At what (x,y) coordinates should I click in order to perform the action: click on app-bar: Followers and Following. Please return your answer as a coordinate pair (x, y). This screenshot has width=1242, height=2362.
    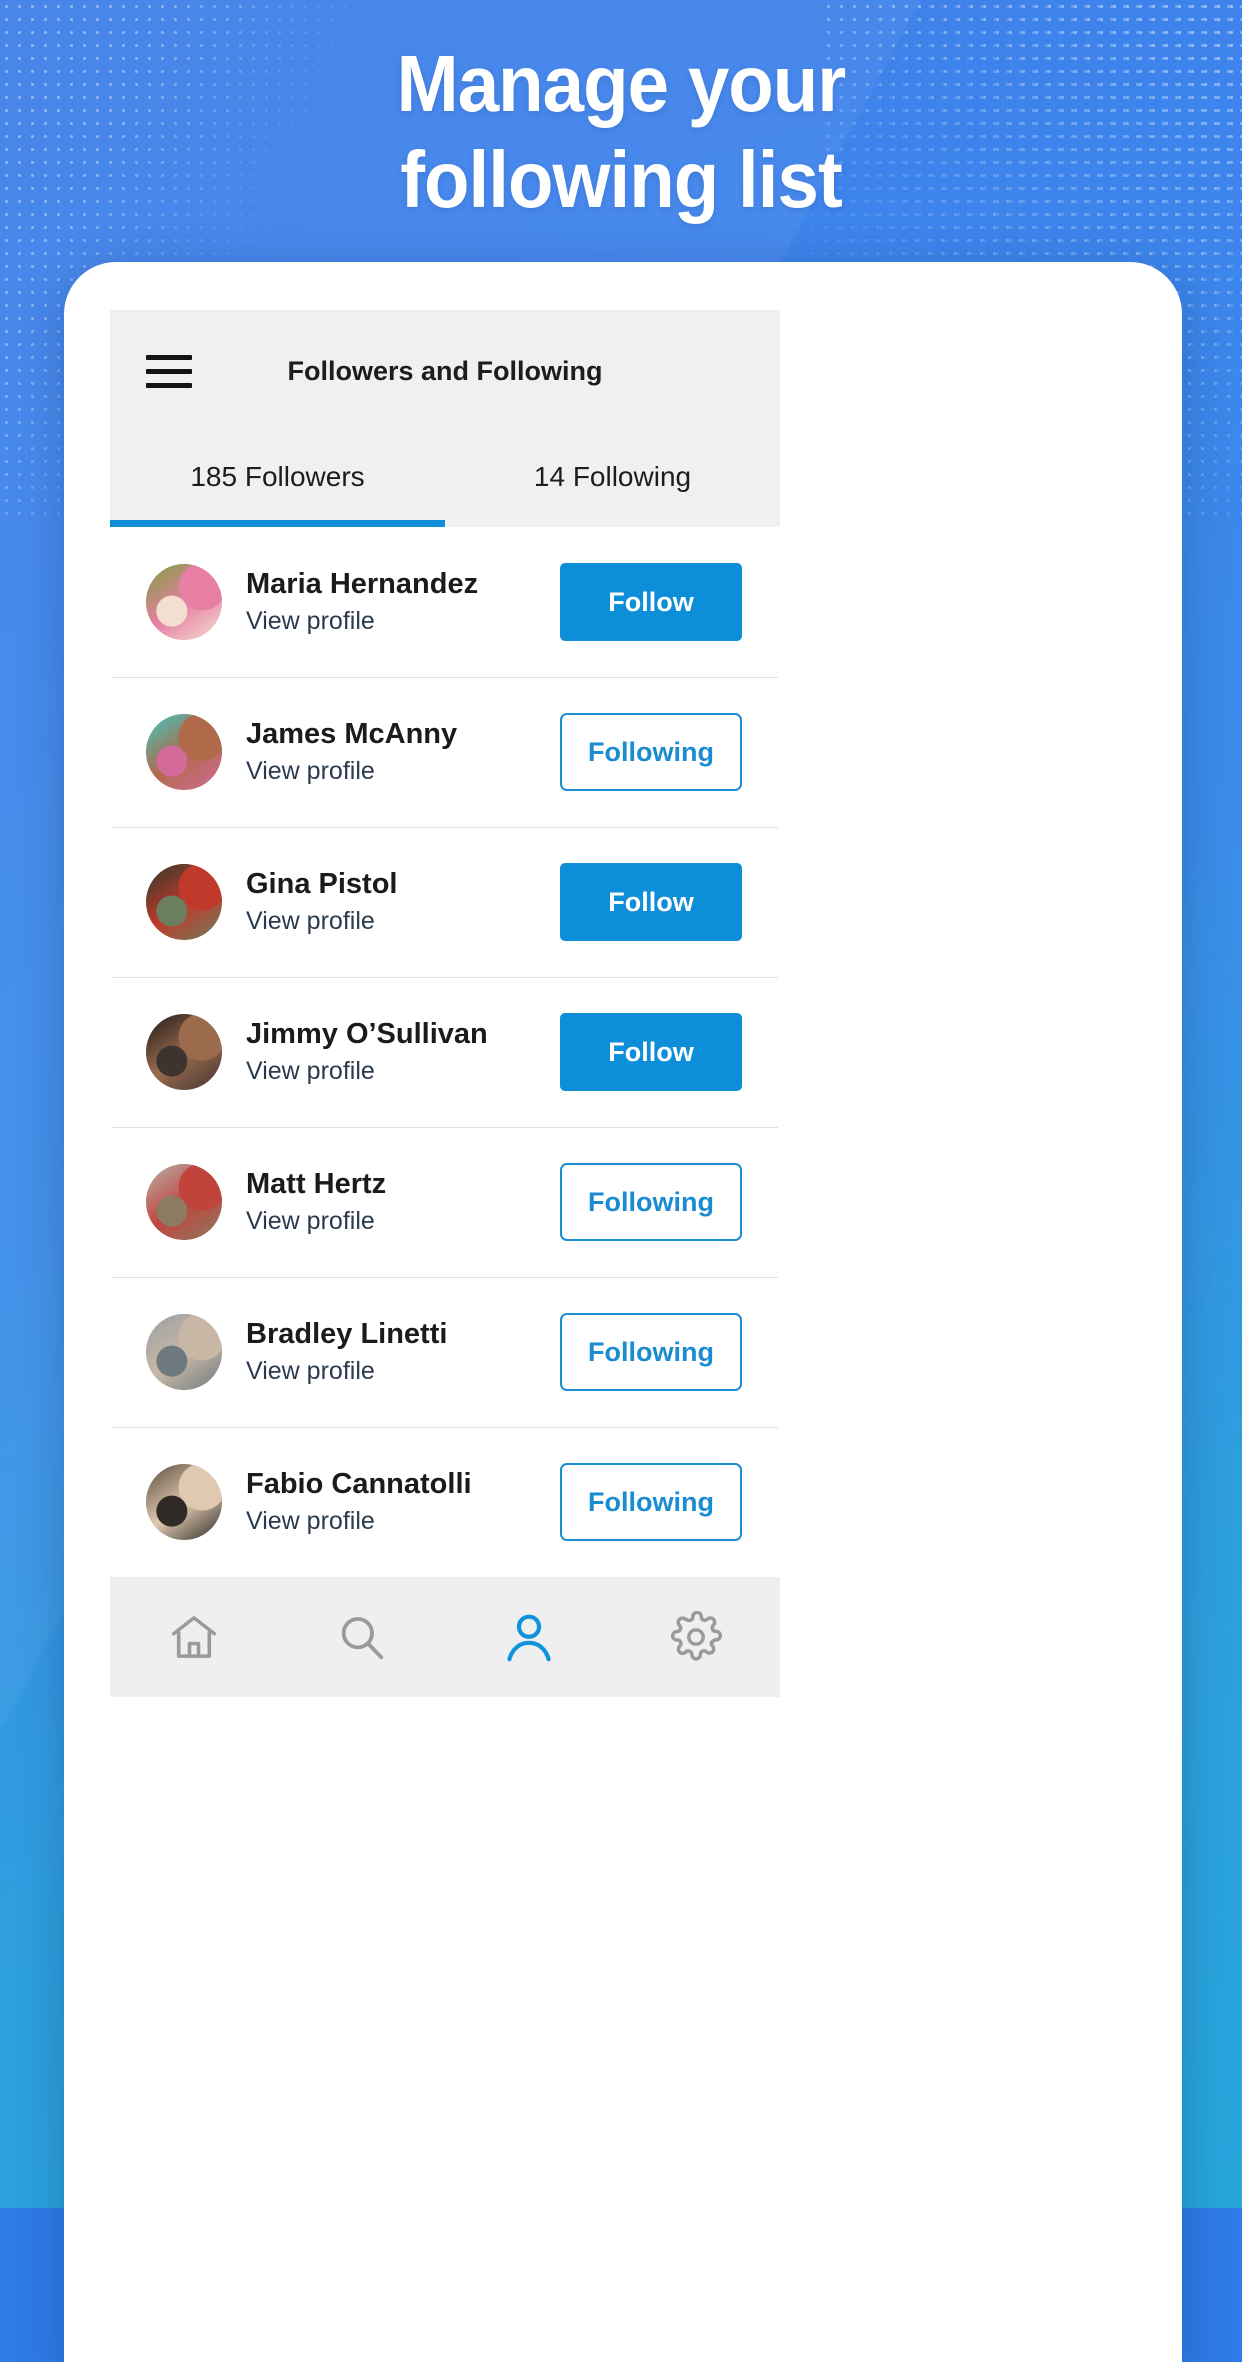
    Looking at the image, I should click on (445, 371).